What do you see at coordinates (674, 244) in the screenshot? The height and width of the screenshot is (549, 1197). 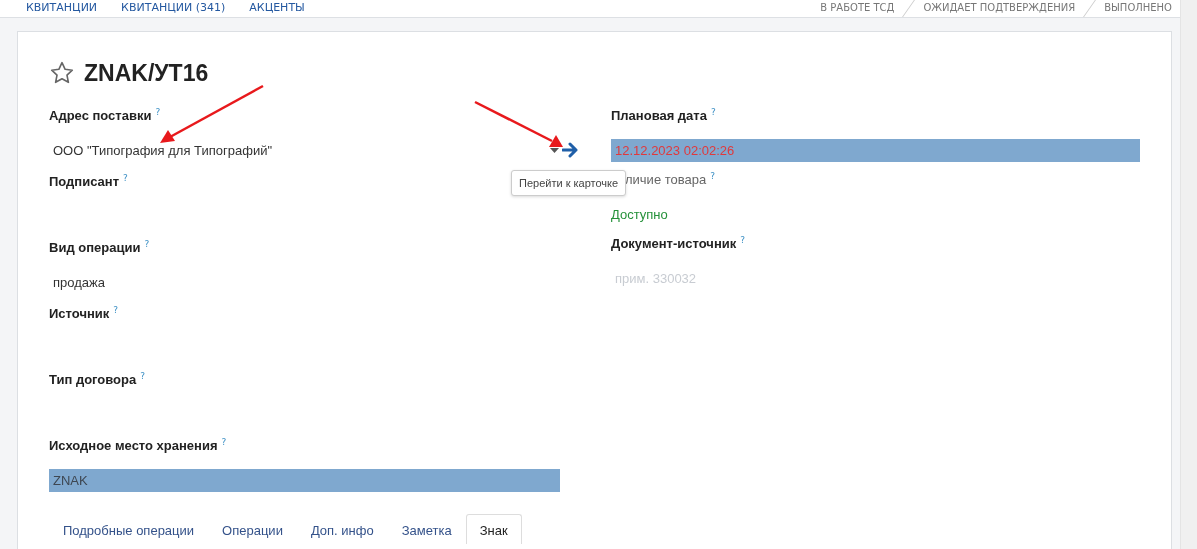 I see `field-label: Документ-источник` at bounding box center [674, 244].